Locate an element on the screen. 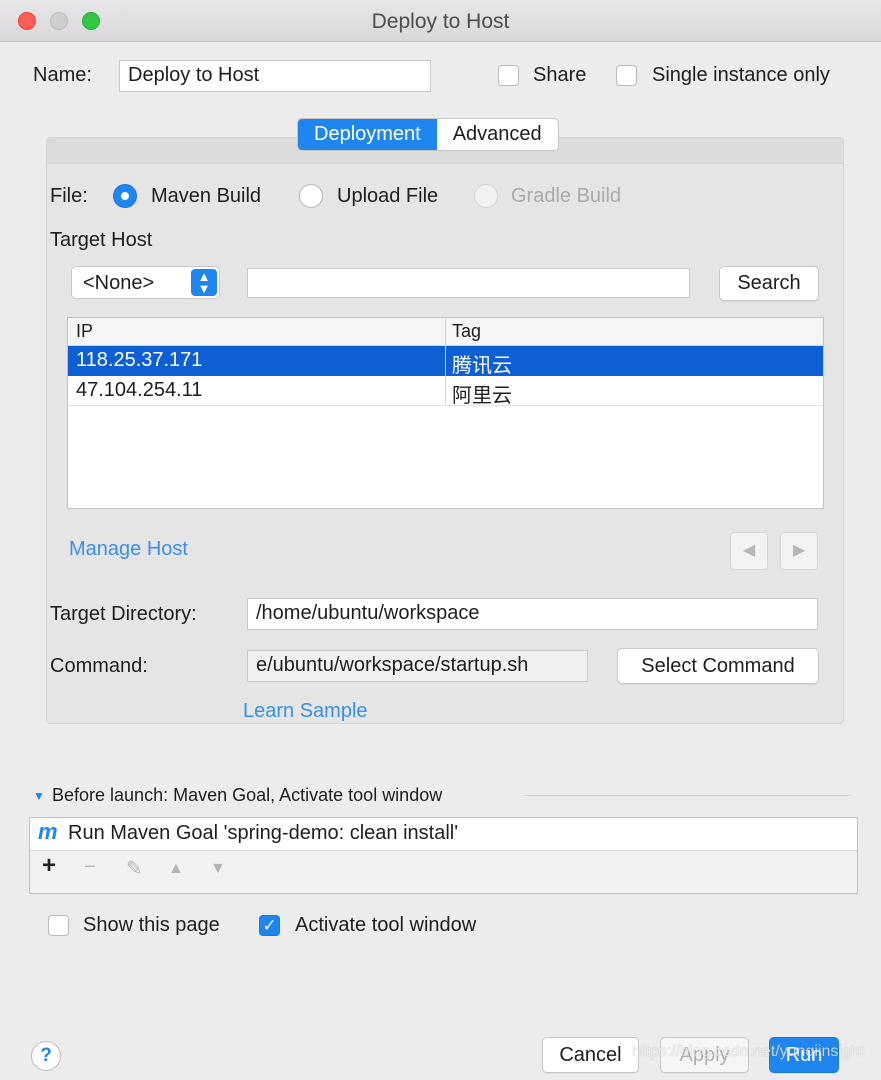 This screenshot has height=1080, width=881. target-directory-input: /home/ubuntu/workspace is located at coordinates (532, 614).